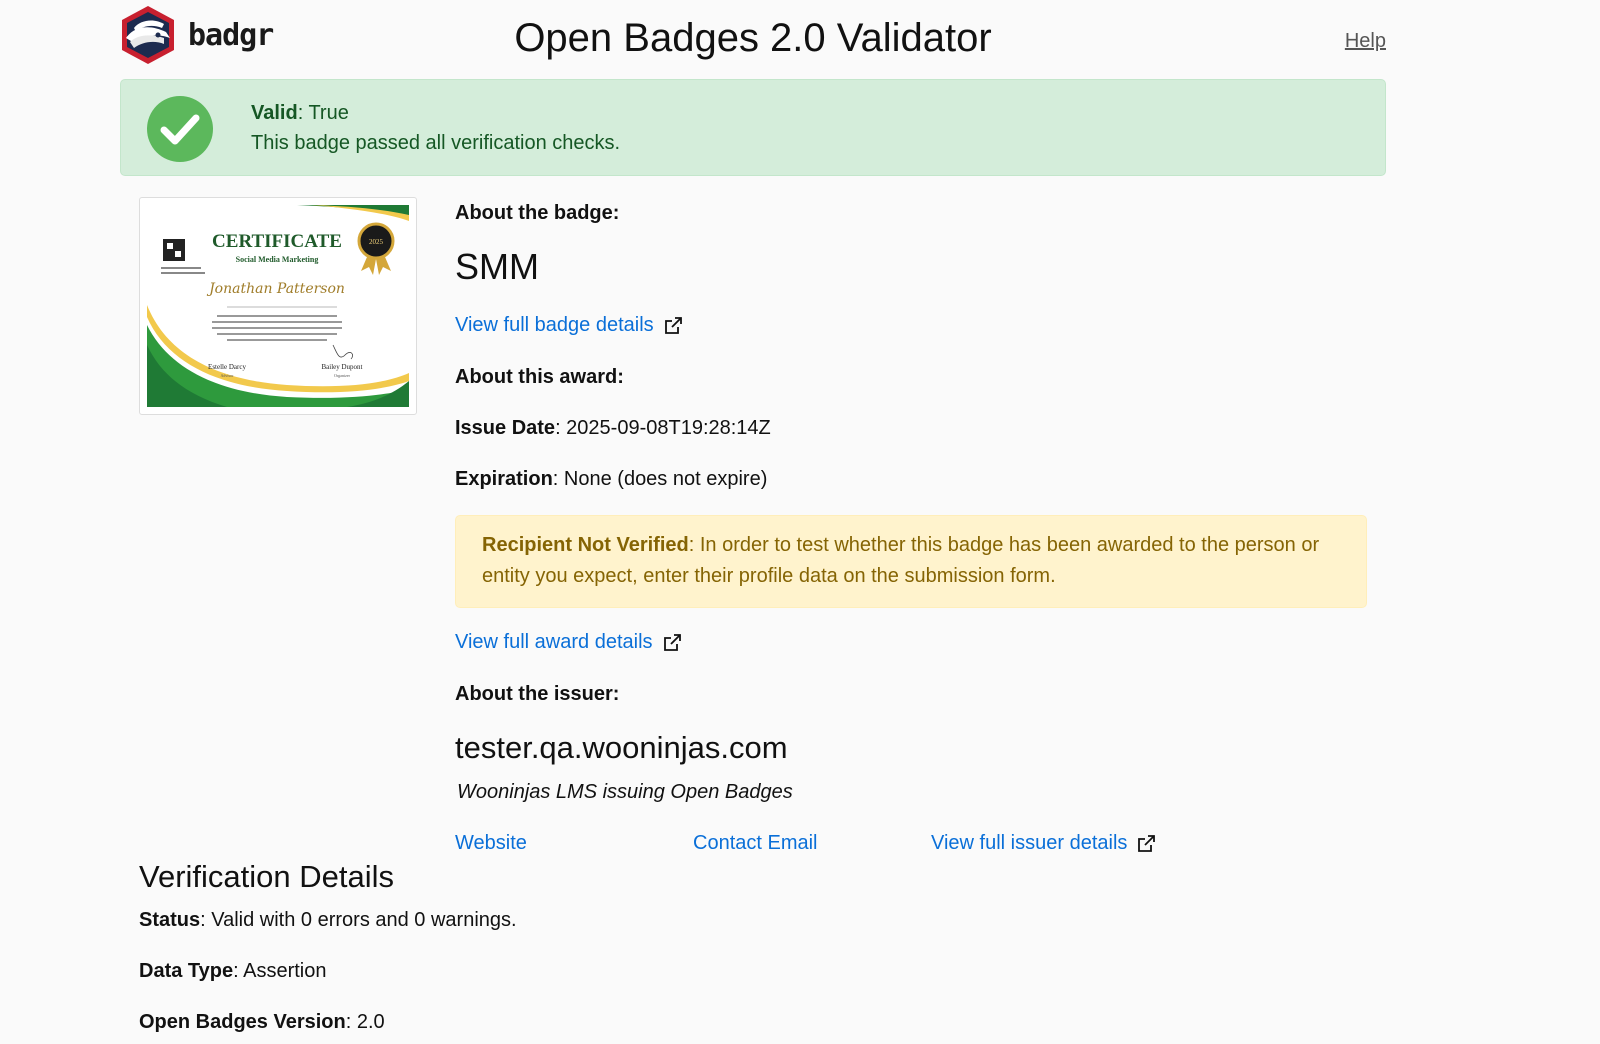  Describe the element at coordinates (537, 213) in the screenshot. I see `about-badge-label: About the badge:` at that location.